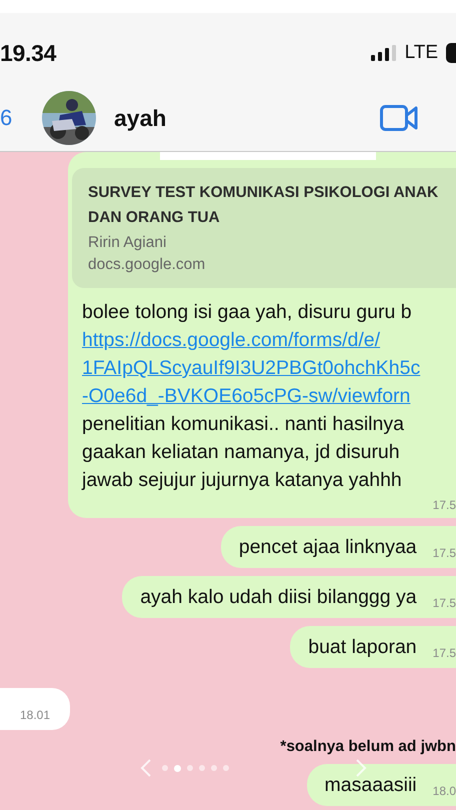  Describe the element at coordinates (147, 265) in the screenshot. I see `preview-domain: docs.google.com` at that location.